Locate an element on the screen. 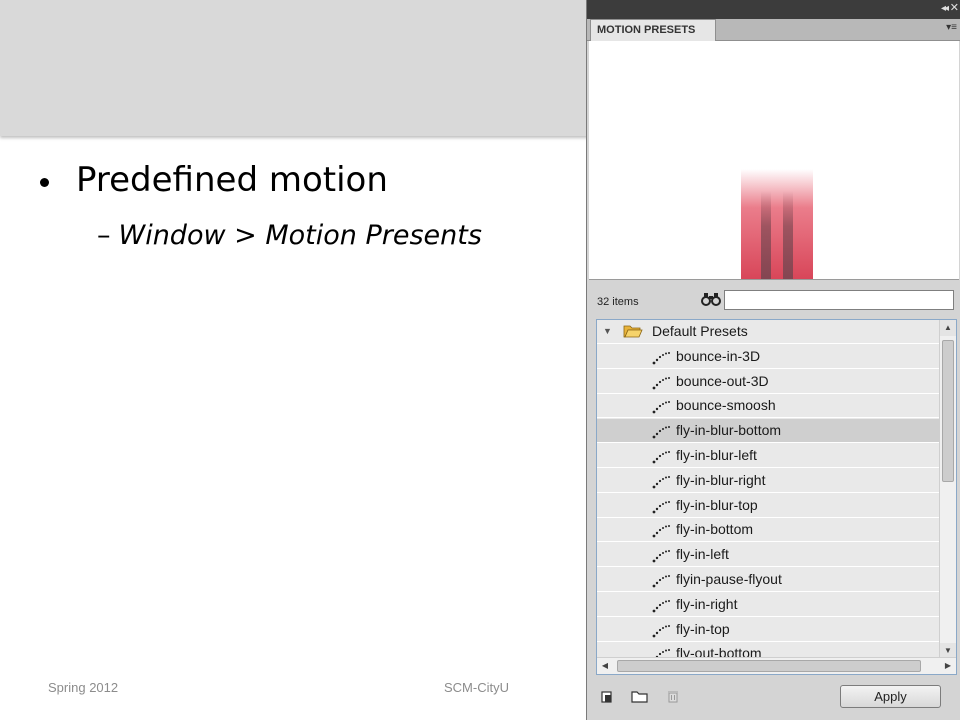 The width and height of the screenshot is (960, 720). search-row: 32 items is located at coordinates (773, 301).